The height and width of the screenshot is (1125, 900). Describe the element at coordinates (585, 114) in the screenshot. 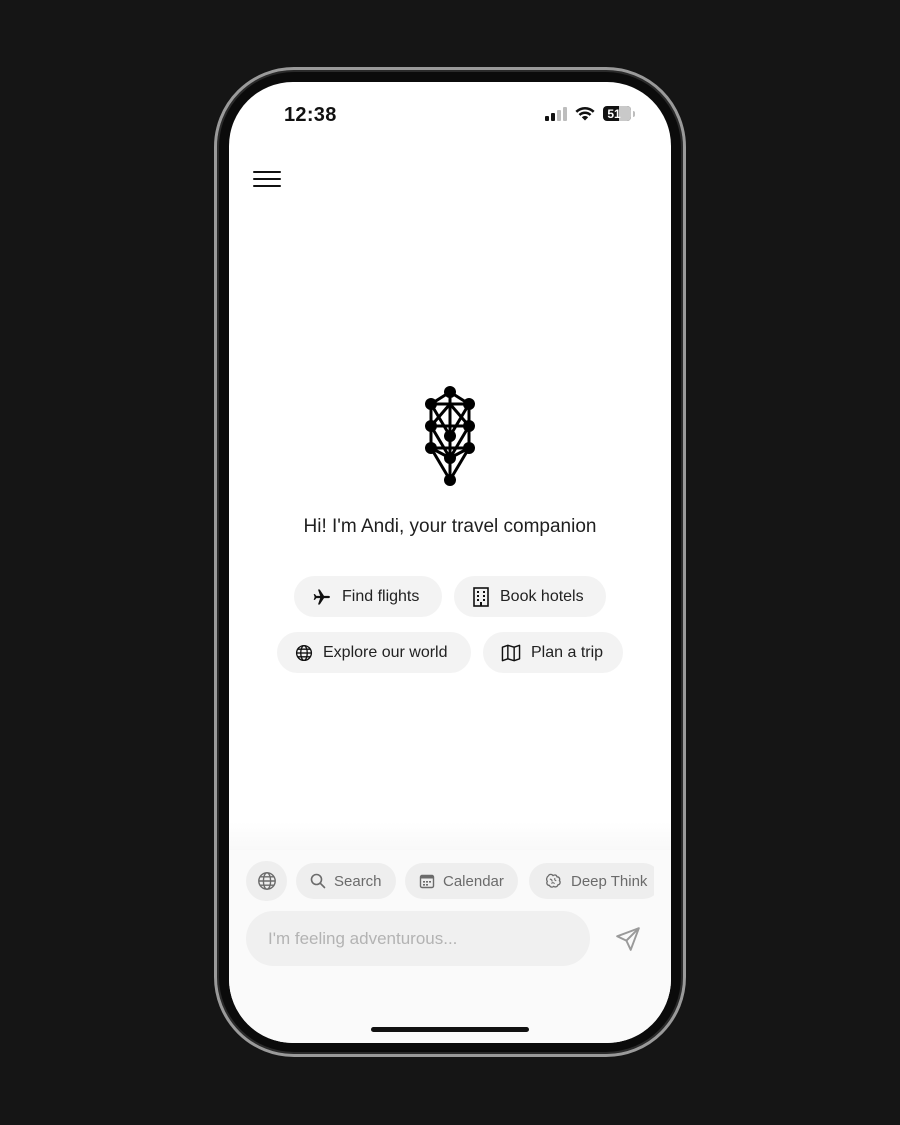

I see `wifi-icon` at that location.